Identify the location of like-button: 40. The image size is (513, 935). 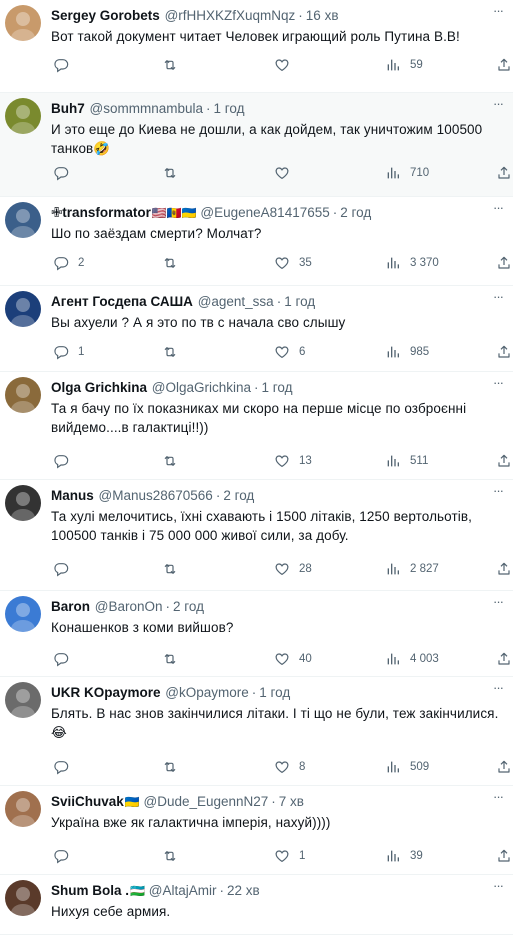
(293, 659).